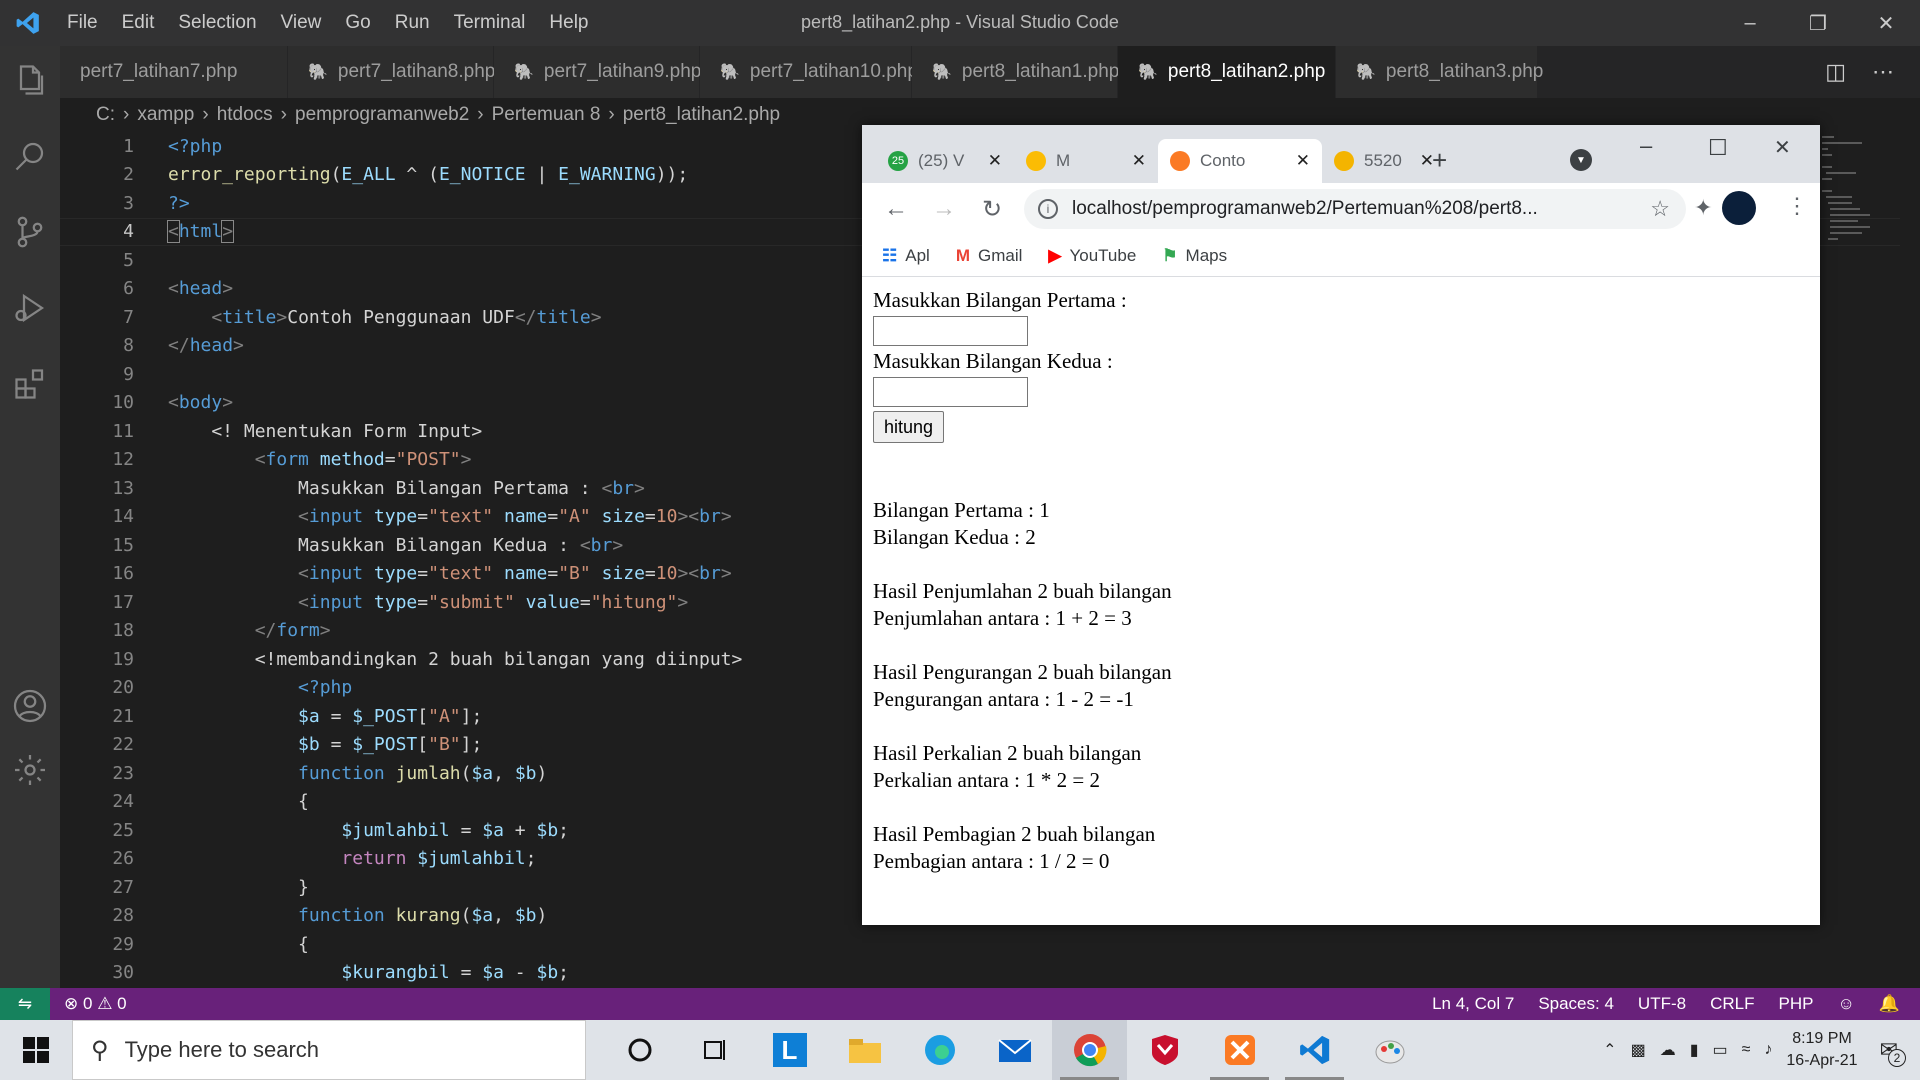  I want to click on menu-item-selection: Selection, so click(217, 23).